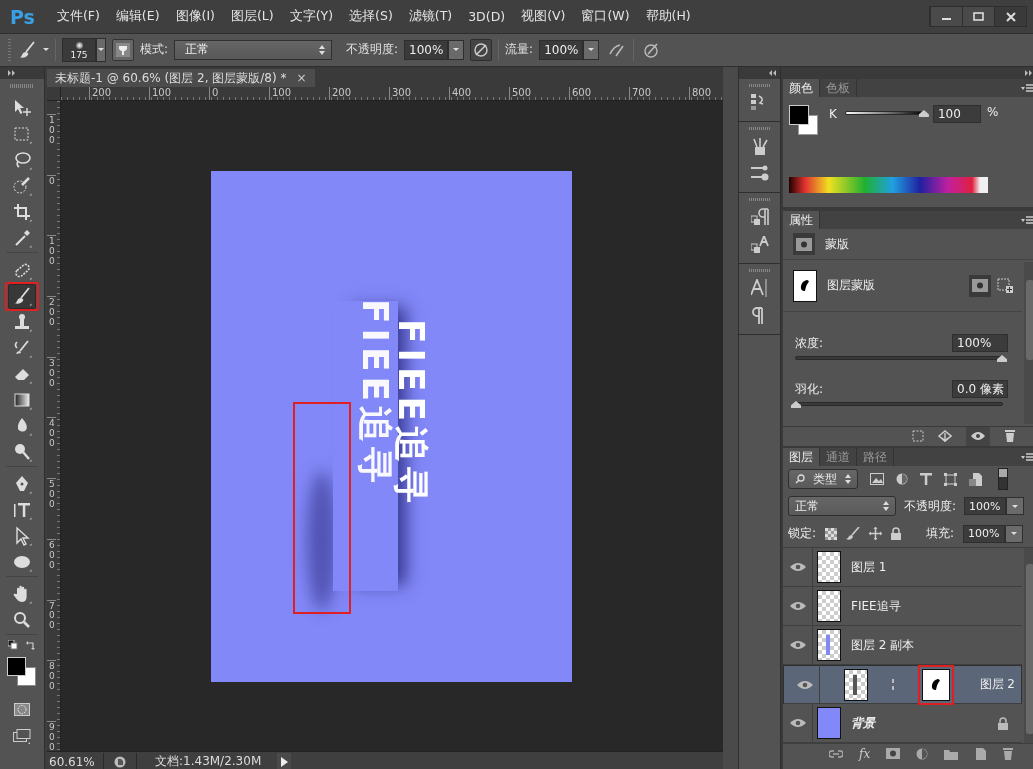  What do you see at coordinates (78, 16) in the screenshot?
I see `menu-item: 文件(F)` at bounding box center [78, 16].